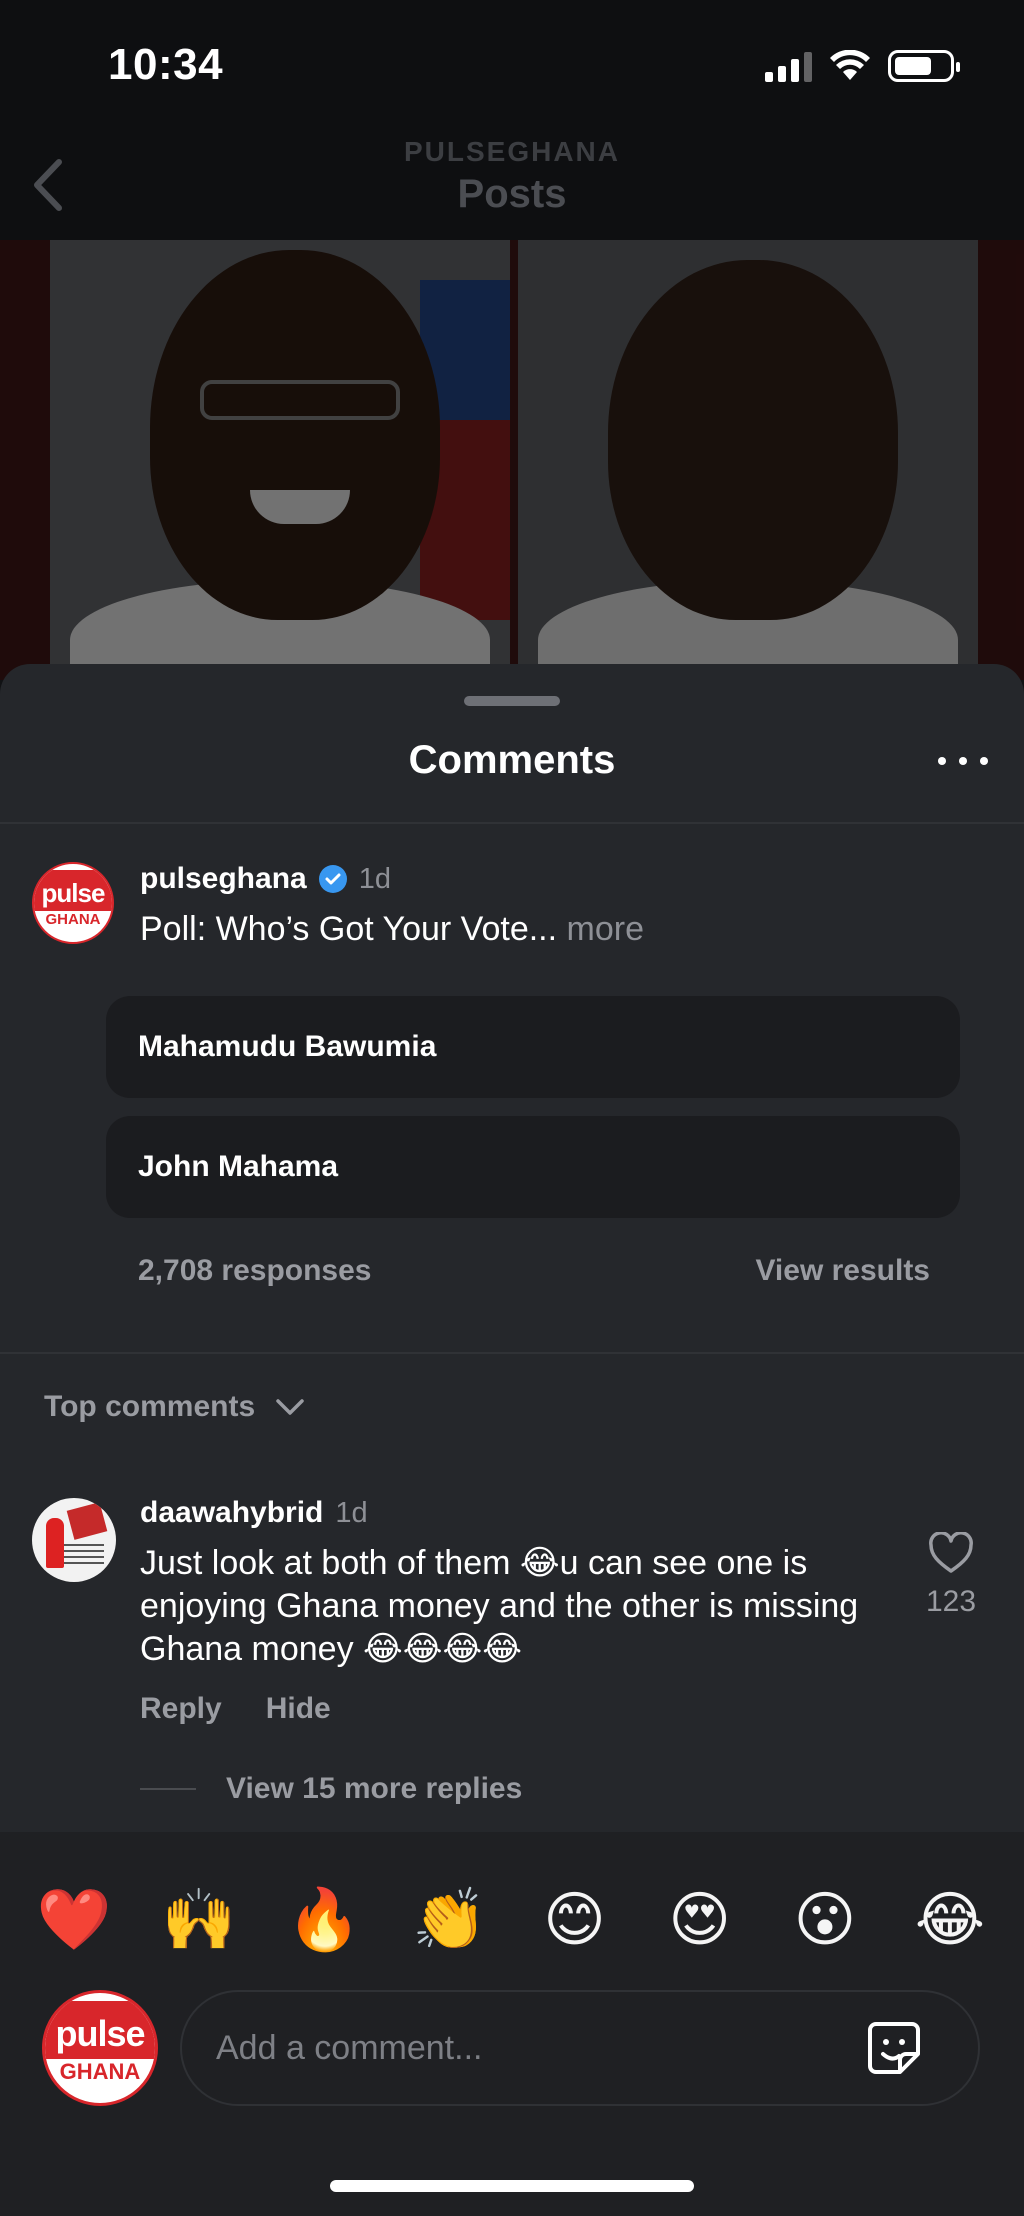 The height and width of the screenshot is (2216, 1024). Describe the element at coordinates (290, 1407) in the screenshot. I see `chevron-down-icon` at that location.